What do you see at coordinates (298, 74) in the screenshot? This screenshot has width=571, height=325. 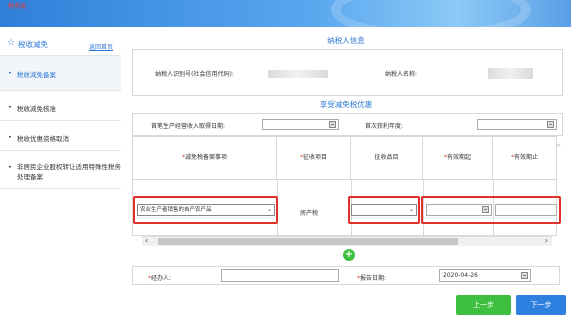 I see `taxpayer-id-value-redacted` at bounding box center [298, 74].